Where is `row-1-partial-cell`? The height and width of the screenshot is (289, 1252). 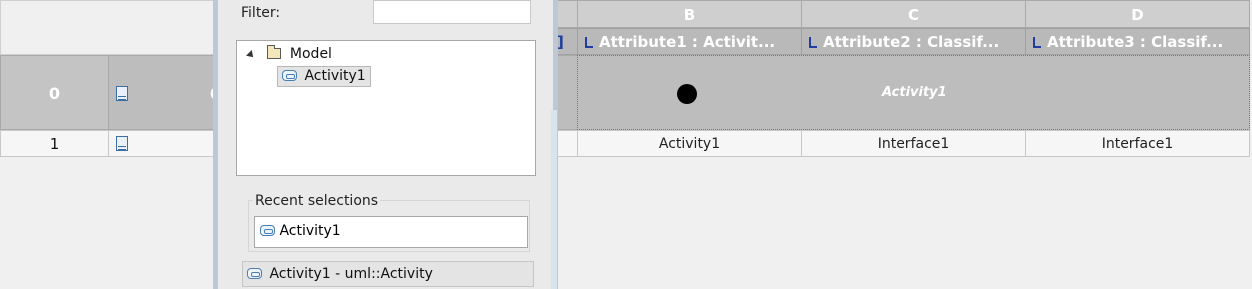
row-1-partial-cell is located at coordinates (567, 143).